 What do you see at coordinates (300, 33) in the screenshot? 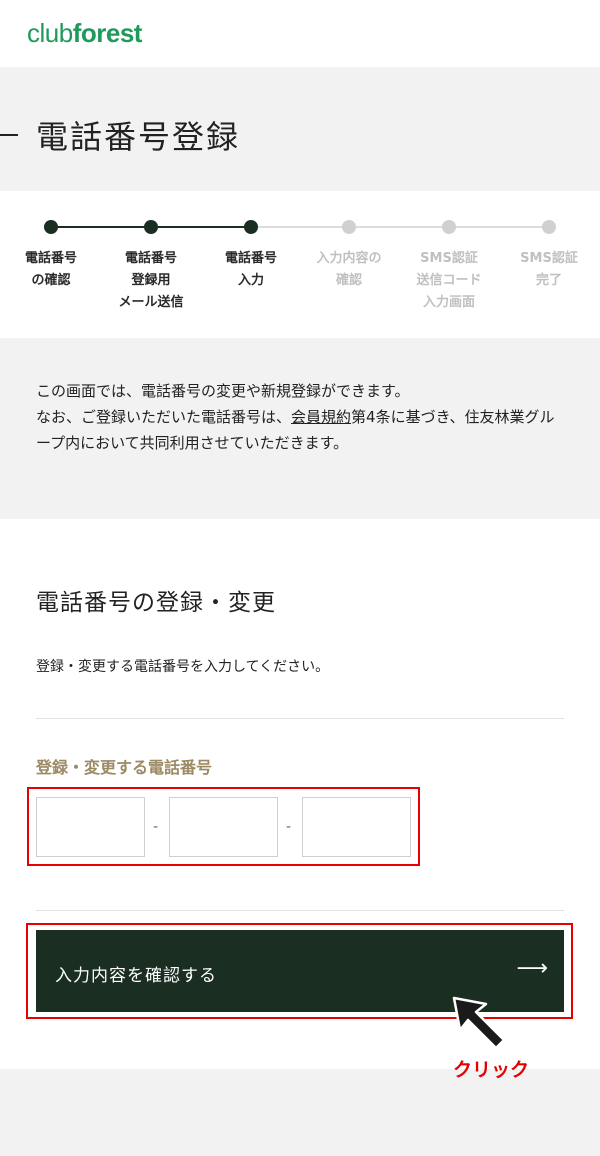
I see `site-header: clubforest` at bounding box center [300, 33].